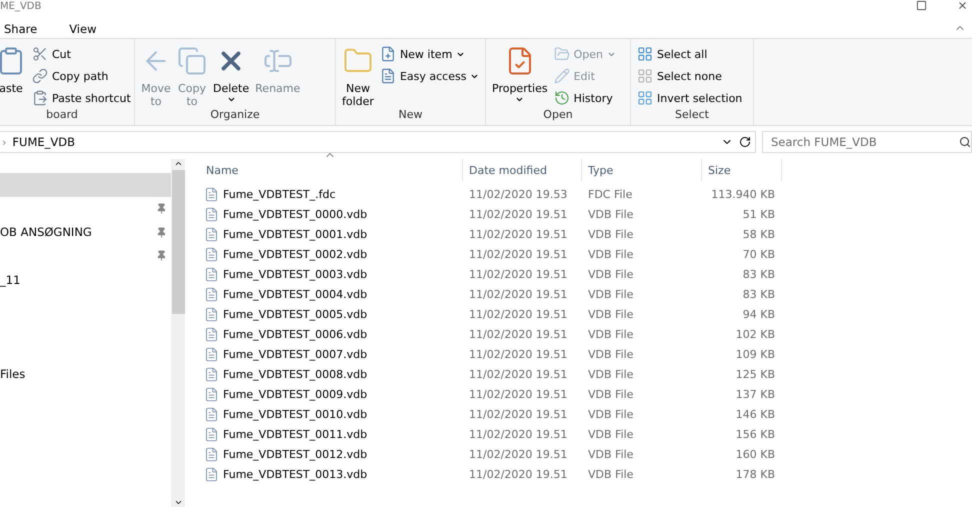  What do you see at coordinates (754, 374) in the screenshot?
I see `table-cell-text: 125 KB` at bounding box center [754, 374].